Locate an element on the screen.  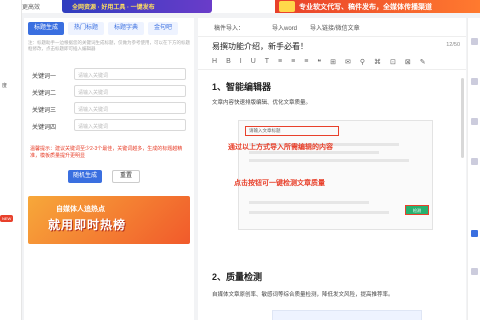
import-word-button: 导入word is located at coordinates (284, 27).